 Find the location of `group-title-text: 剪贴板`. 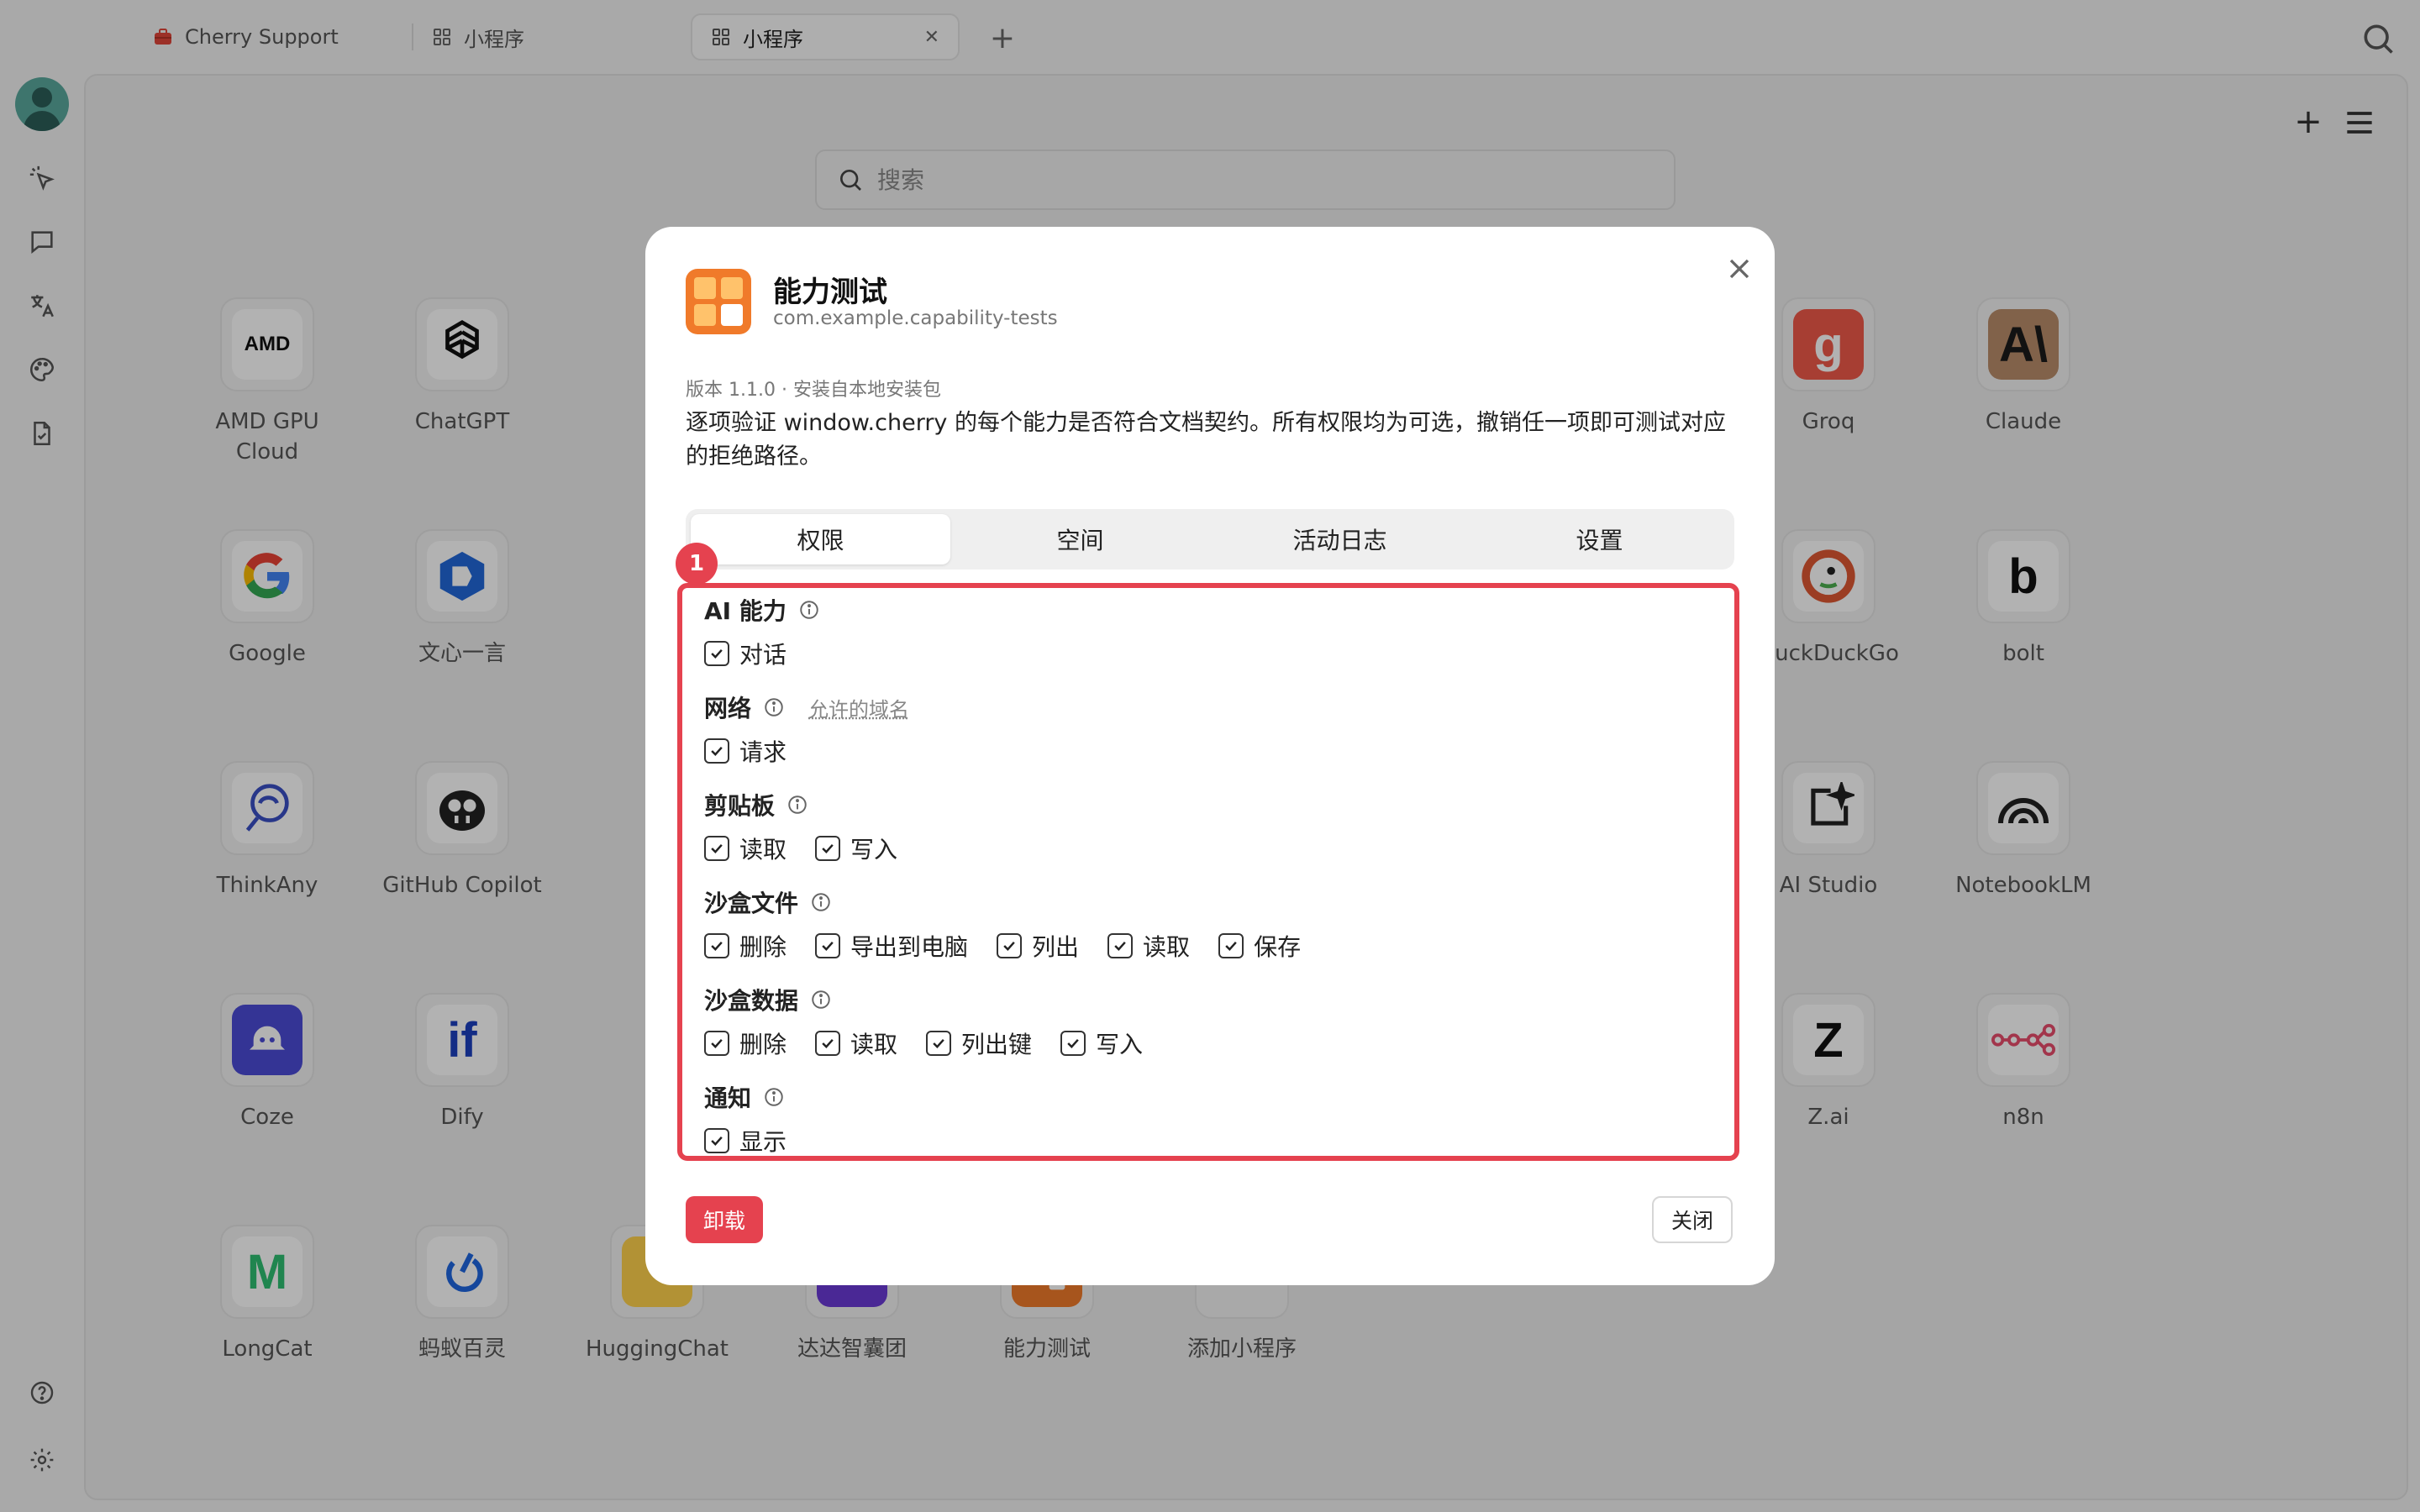

group-title-text: 剪贴板 is located at coordinates (740, 806).